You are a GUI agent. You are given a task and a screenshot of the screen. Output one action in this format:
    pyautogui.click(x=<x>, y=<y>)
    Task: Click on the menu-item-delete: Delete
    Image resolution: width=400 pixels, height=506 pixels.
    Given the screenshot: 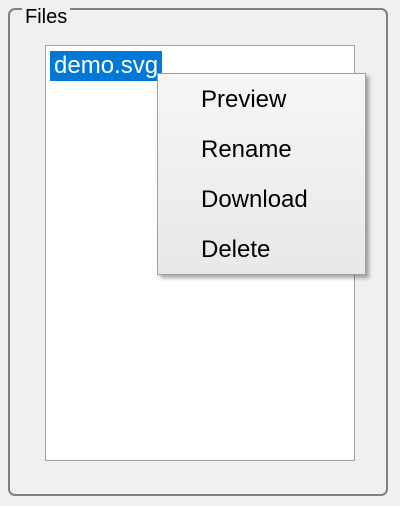 What is the action you would take?
    pyautogui.click(x=235, y=250)
    